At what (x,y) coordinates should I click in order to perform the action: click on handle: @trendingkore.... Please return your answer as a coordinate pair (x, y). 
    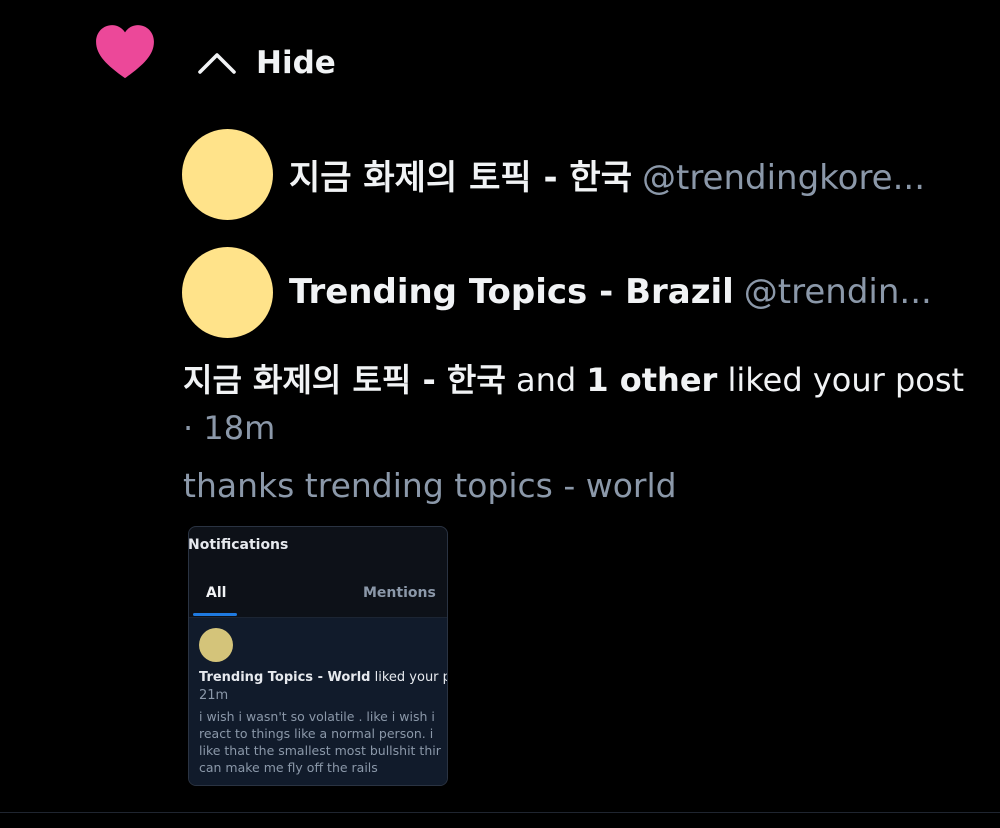
    Looking at the image, I should click on (783, 178).